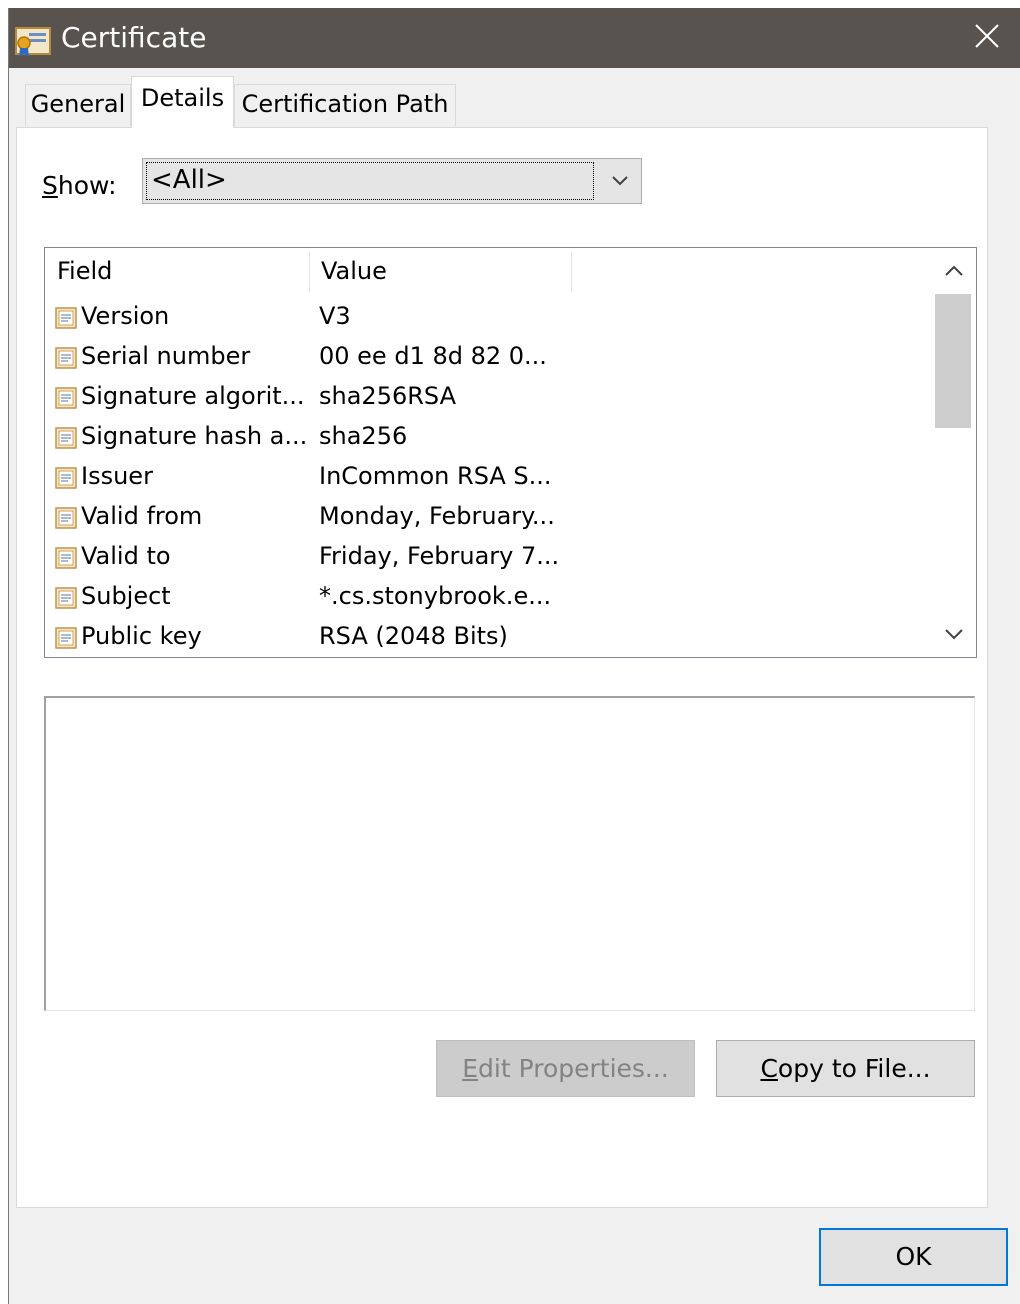 This screenshot has height=1304, width=1020. I want to click on tab-general-label: General, so click(78, 104).